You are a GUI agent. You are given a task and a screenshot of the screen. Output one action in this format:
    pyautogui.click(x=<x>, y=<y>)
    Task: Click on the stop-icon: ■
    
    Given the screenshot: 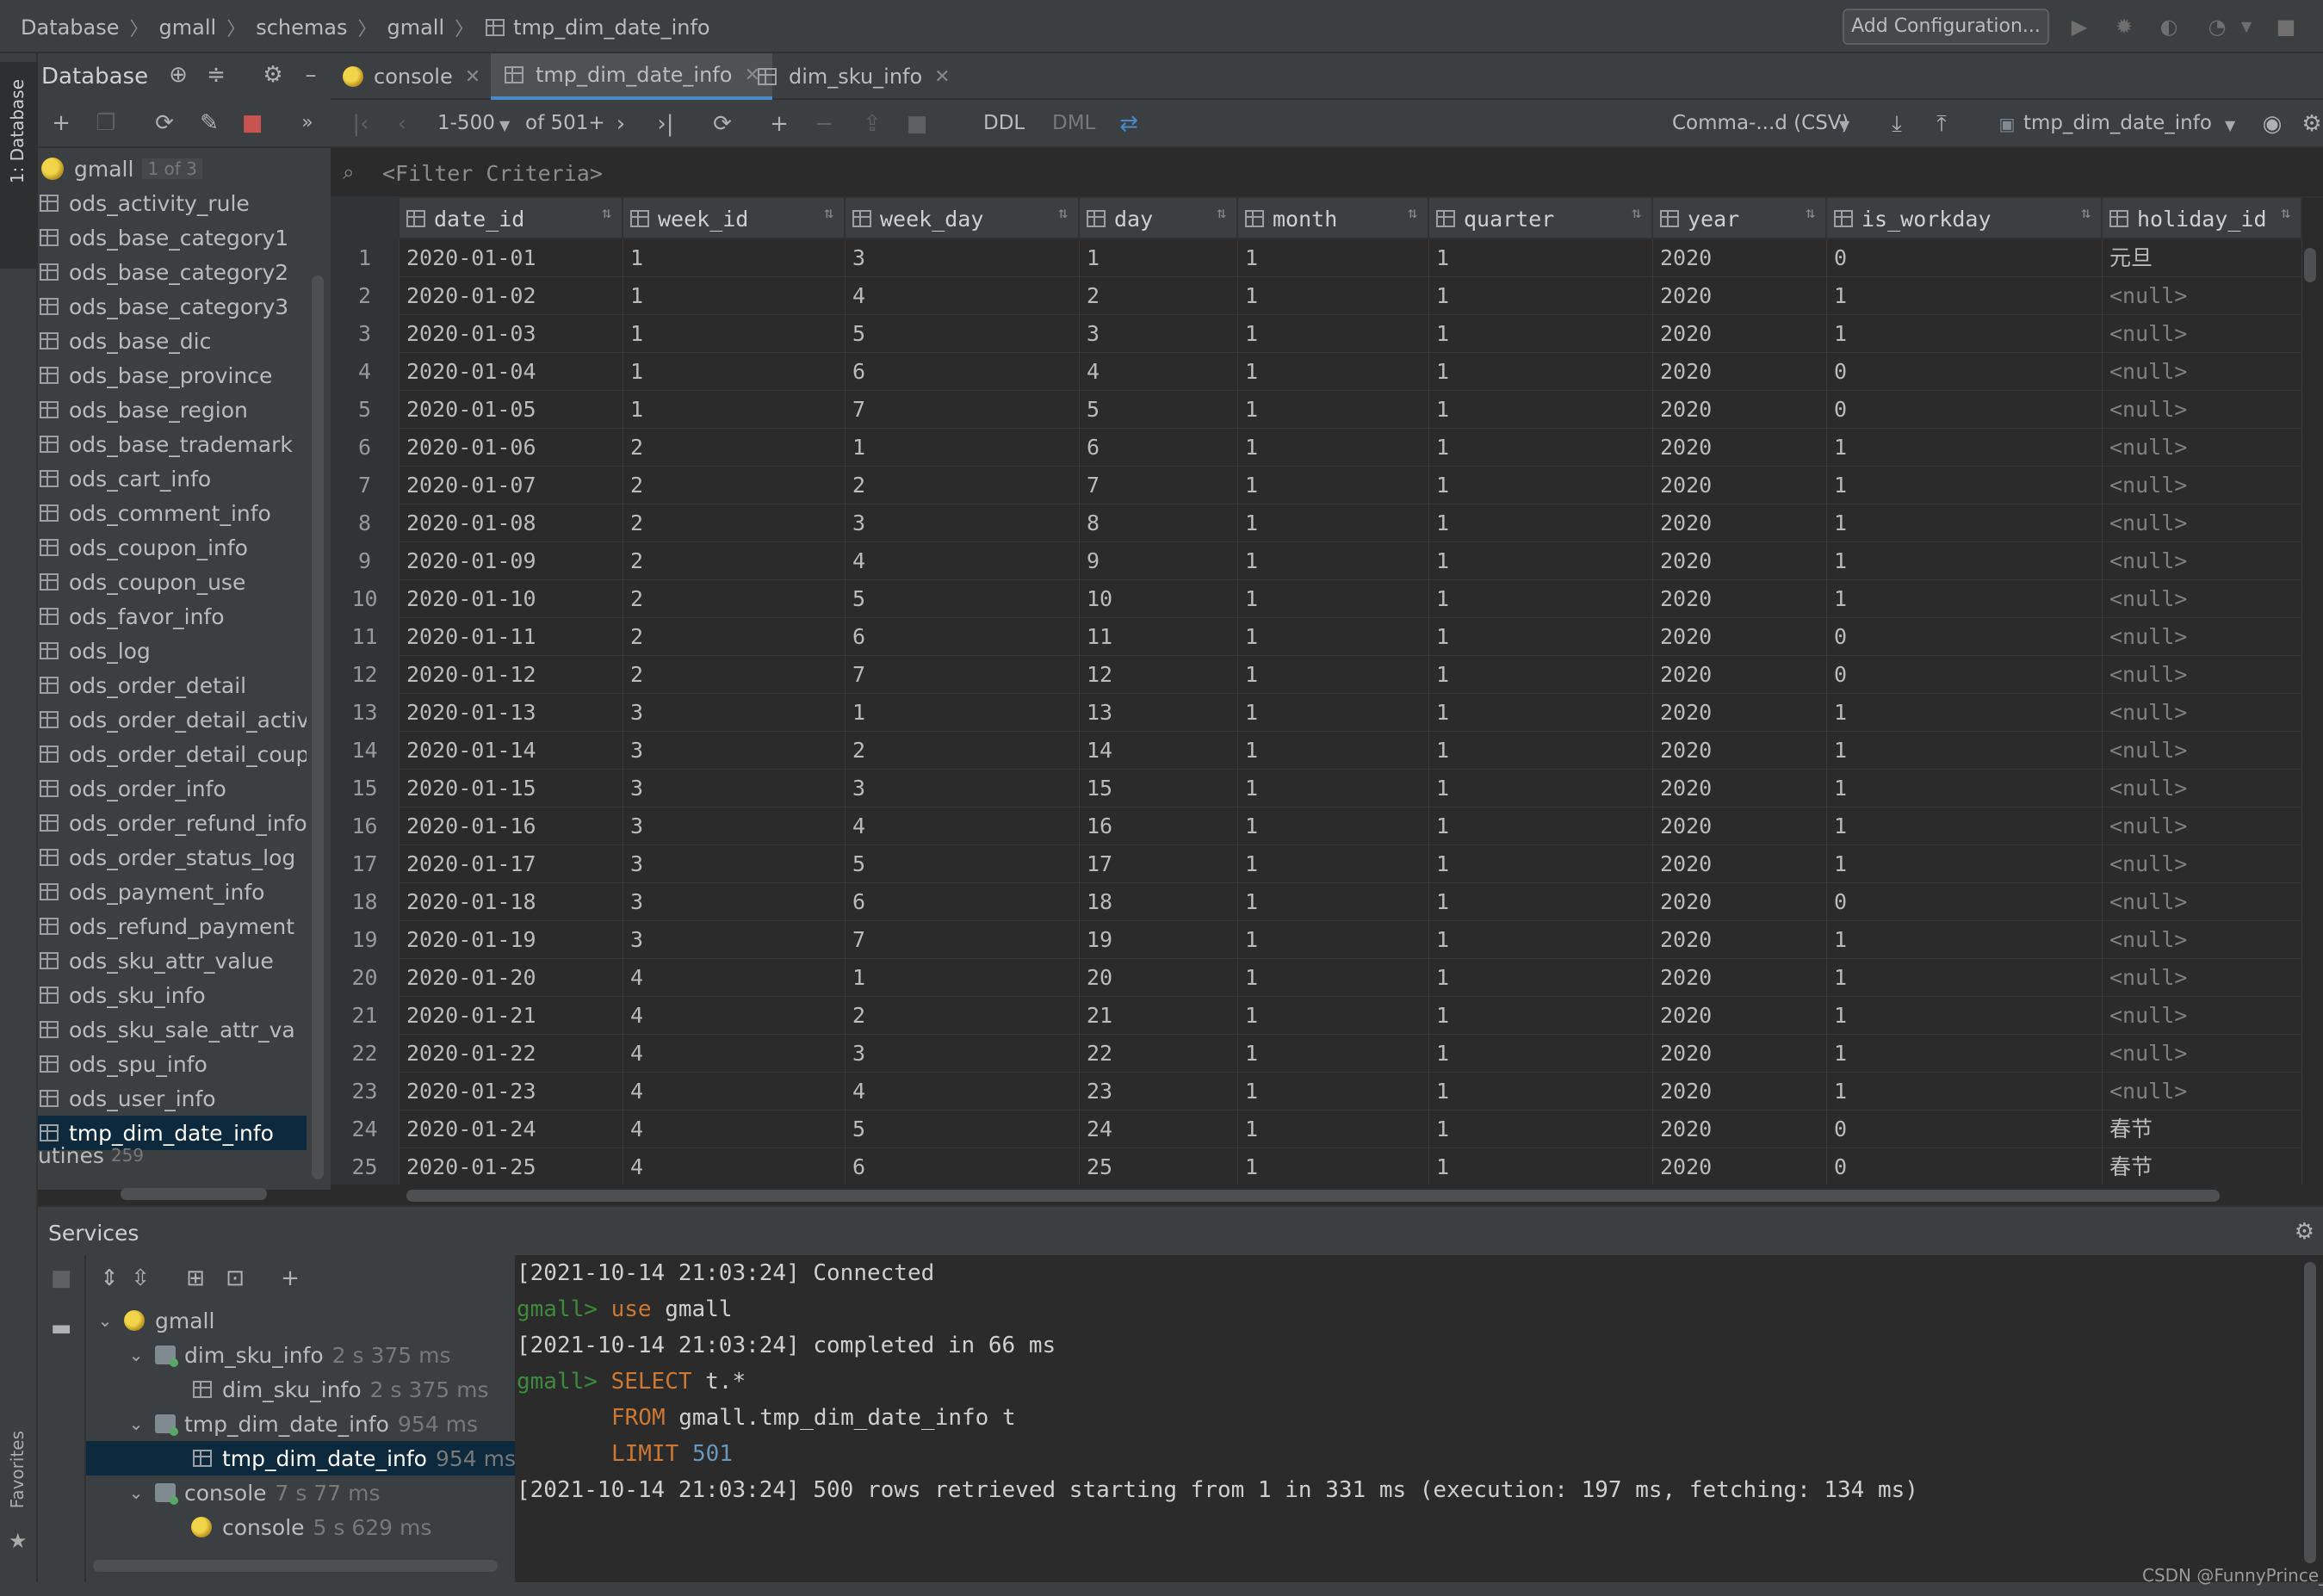 What is the action you would take?
    pyautogui.click(x=2286, y=27)
    